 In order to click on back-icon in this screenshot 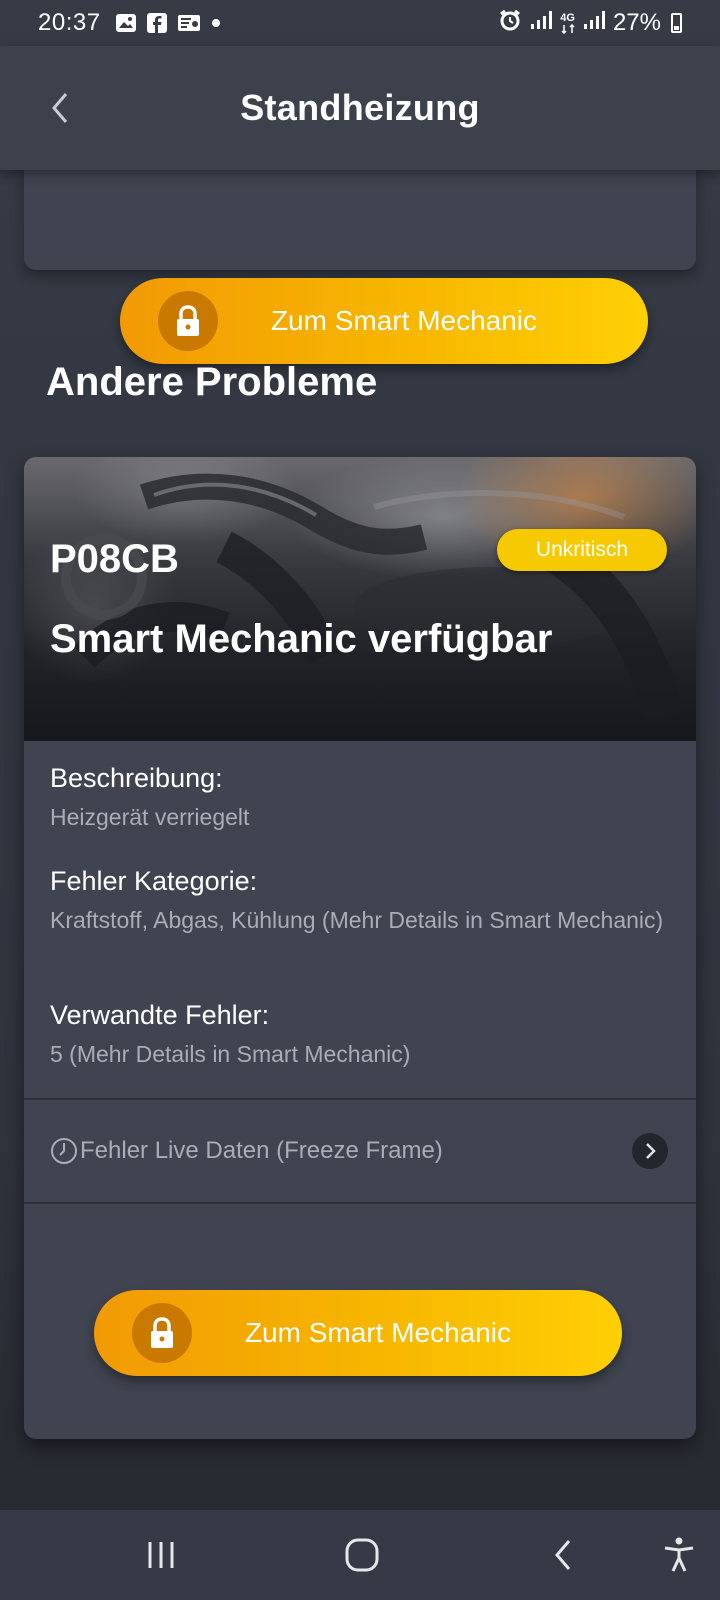, I will do `click(563, 1555)`.